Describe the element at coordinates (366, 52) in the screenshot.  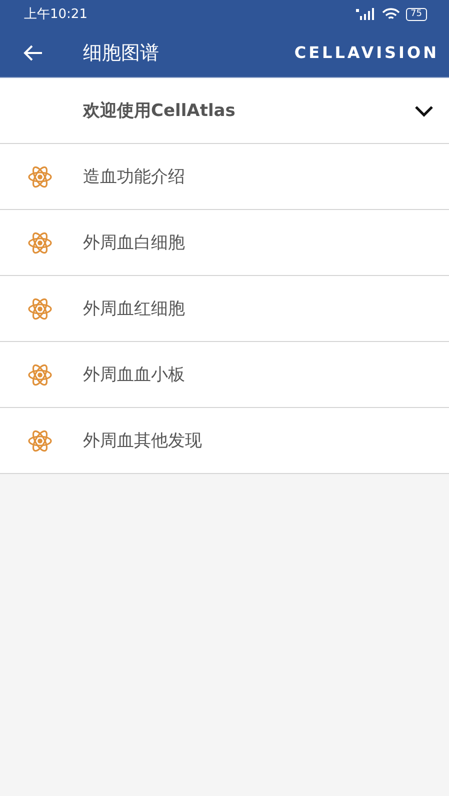
I see `brand-logo: CELLAVISION` at that location.